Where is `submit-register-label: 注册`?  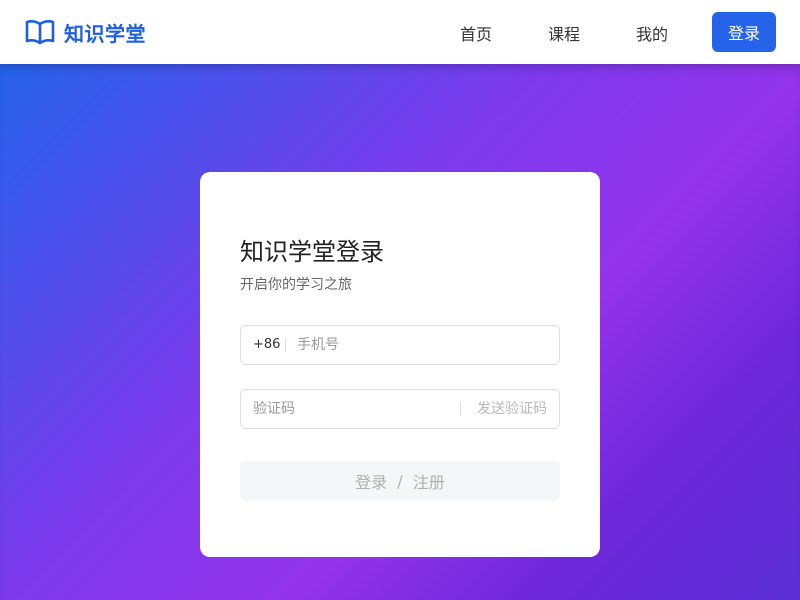 submit-register-label: 注册 is located at coordinates (428, 482).